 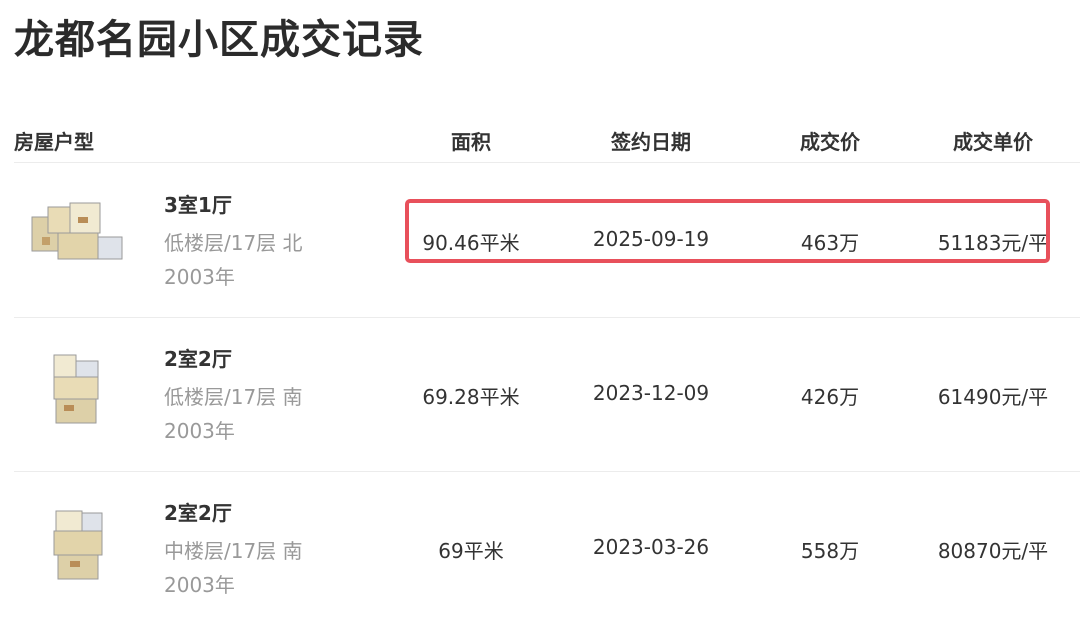 I want to click on header-type: 房屋户型, so click(x=54, y=140).